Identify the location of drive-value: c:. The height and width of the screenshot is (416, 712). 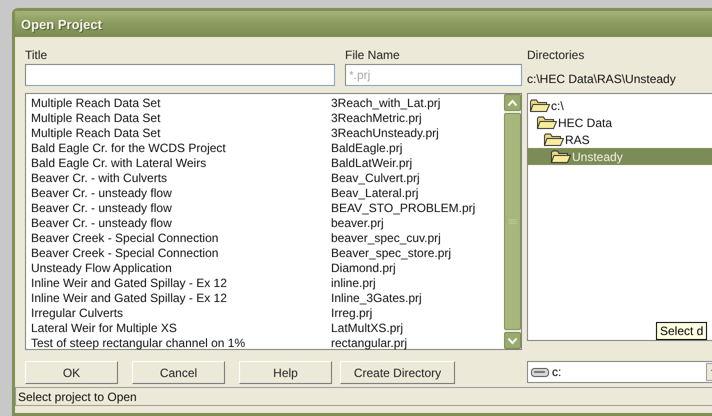
(557, 372).